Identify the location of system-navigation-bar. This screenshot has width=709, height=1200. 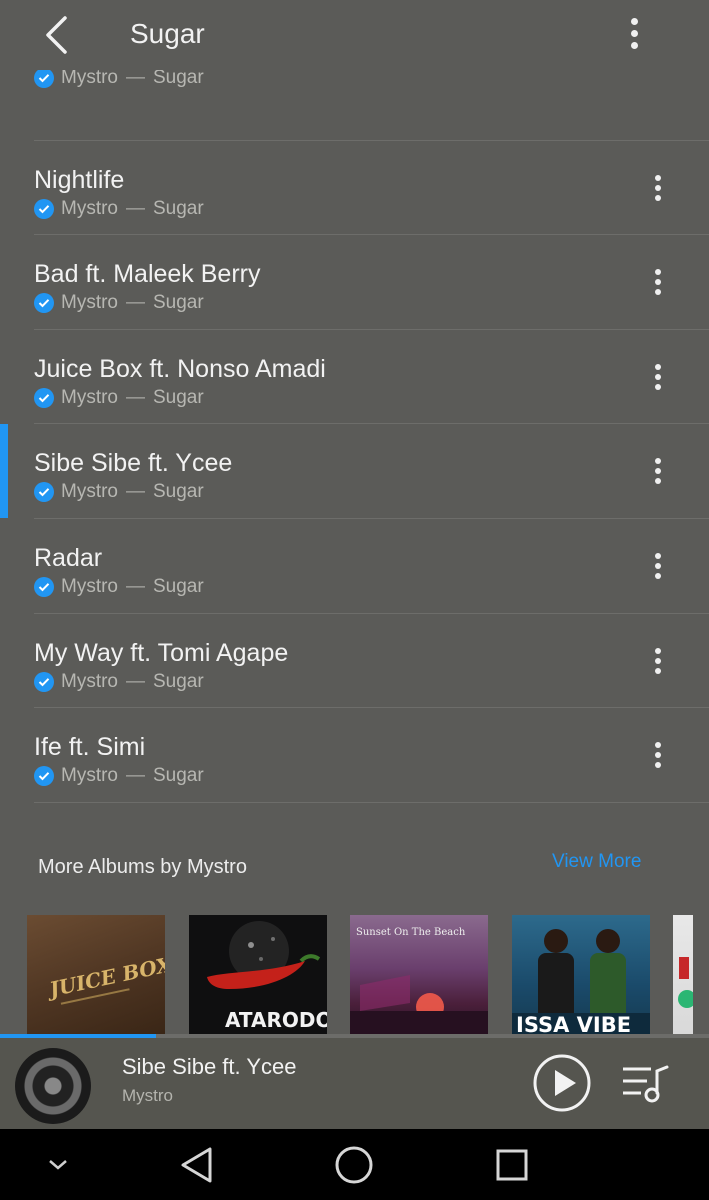
(354, 1164).